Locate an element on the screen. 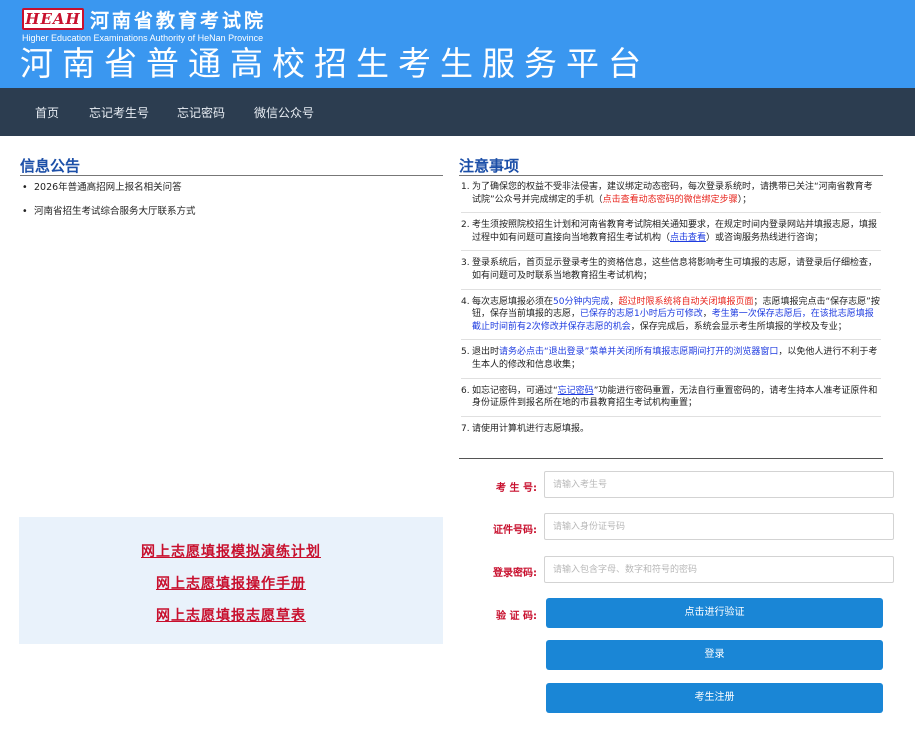 Image resolution: width=915 pixels, height=737 pixels. note-text: ）或咨询服务热线进行咨询； is located at coordinates (765, 237).